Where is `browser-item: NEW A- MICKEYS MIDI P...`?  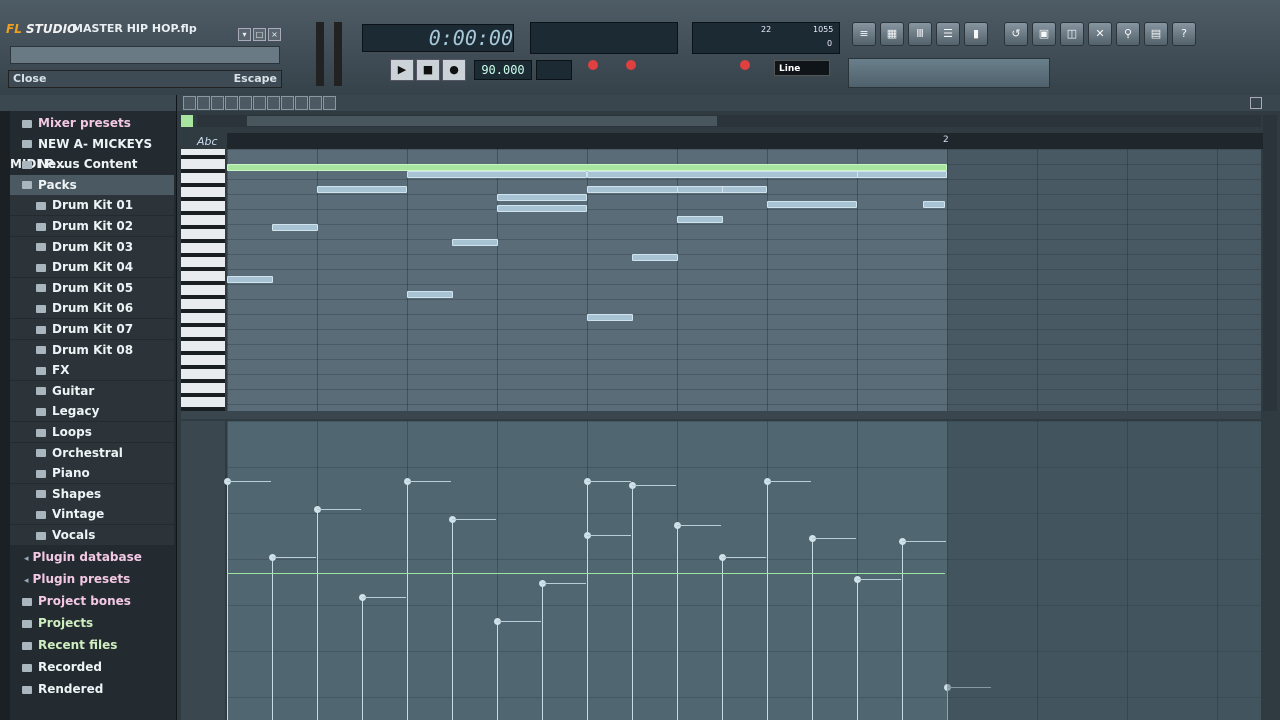 browser-item: NEW A- MICKEYS MIDI P... is located at coordinates (92, 152).